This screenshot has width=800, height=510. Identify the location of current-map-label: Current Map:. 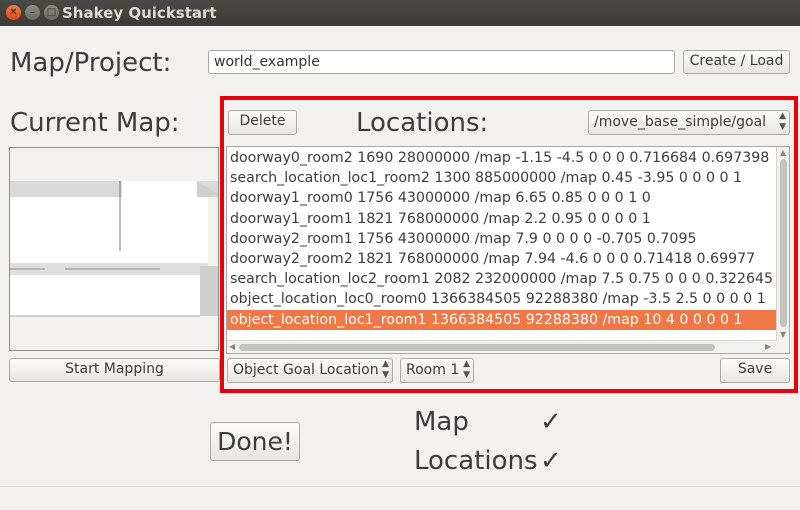
(95, 123).